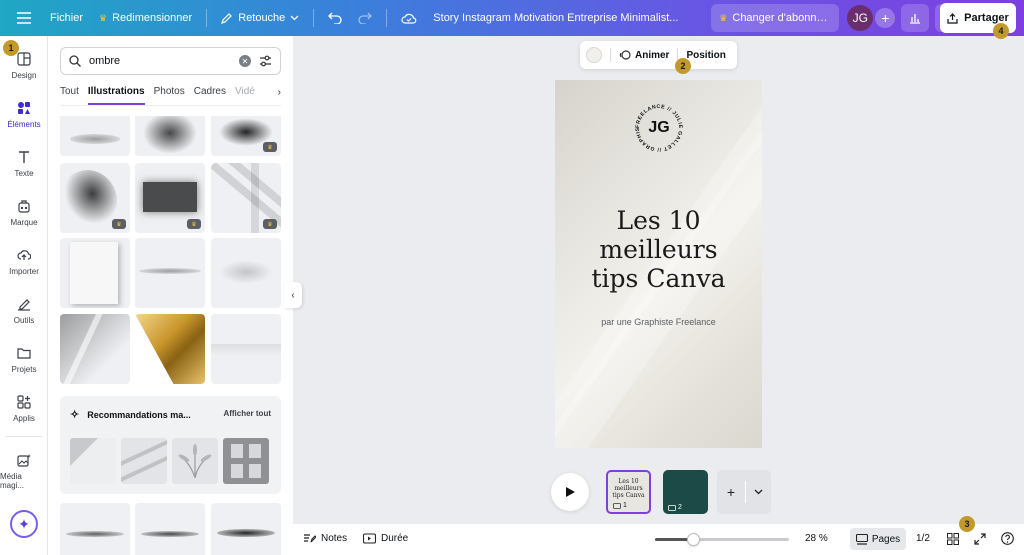  What do you see at coordinates (260, 18) in the screenshot?
I see `edit-menu: Retouche` at bounding box center [260, 18].